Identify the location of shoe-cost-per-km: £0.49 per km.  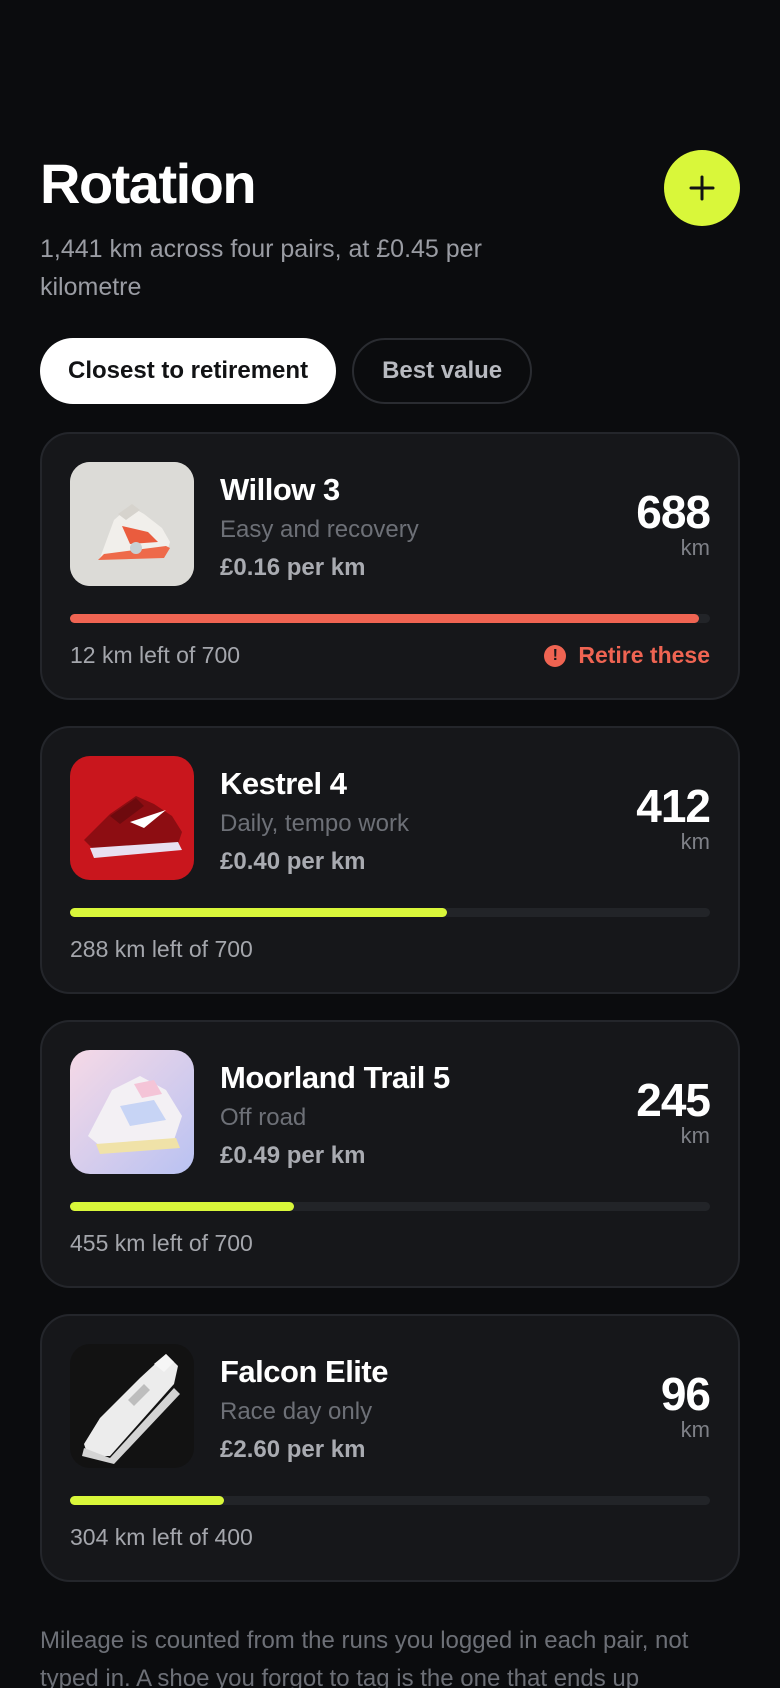
(293, 1155).